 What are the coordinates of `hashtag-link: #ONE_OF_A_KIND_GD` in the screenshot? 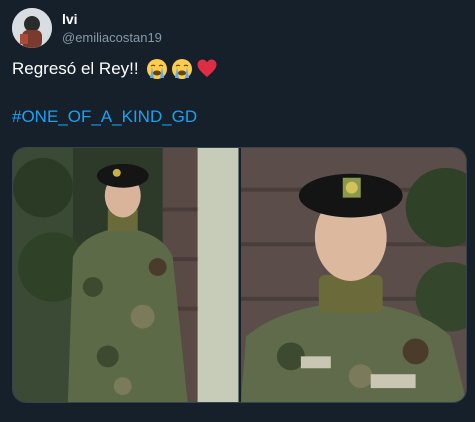 It's located at (104, 117).